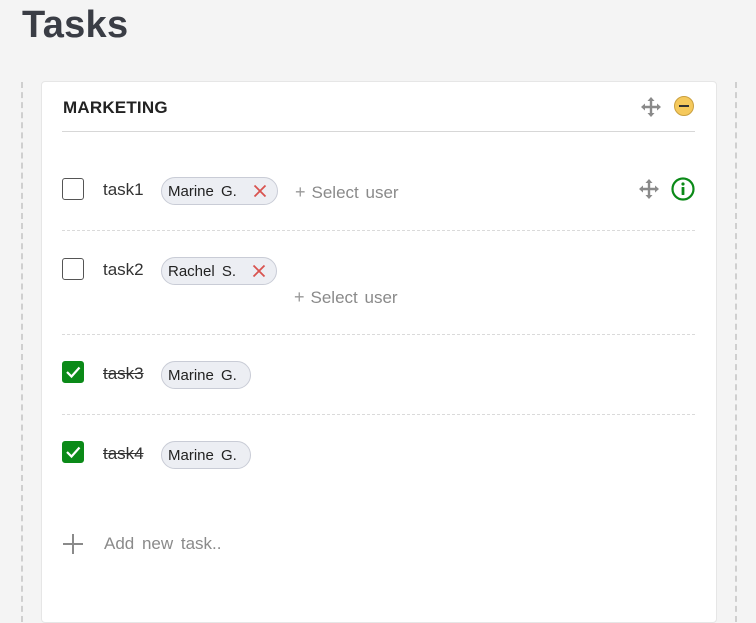  What do you see at coordinates (75, 25) in the screenshot?
I see `page-title: Tasks` at bounding box center [75, 25].